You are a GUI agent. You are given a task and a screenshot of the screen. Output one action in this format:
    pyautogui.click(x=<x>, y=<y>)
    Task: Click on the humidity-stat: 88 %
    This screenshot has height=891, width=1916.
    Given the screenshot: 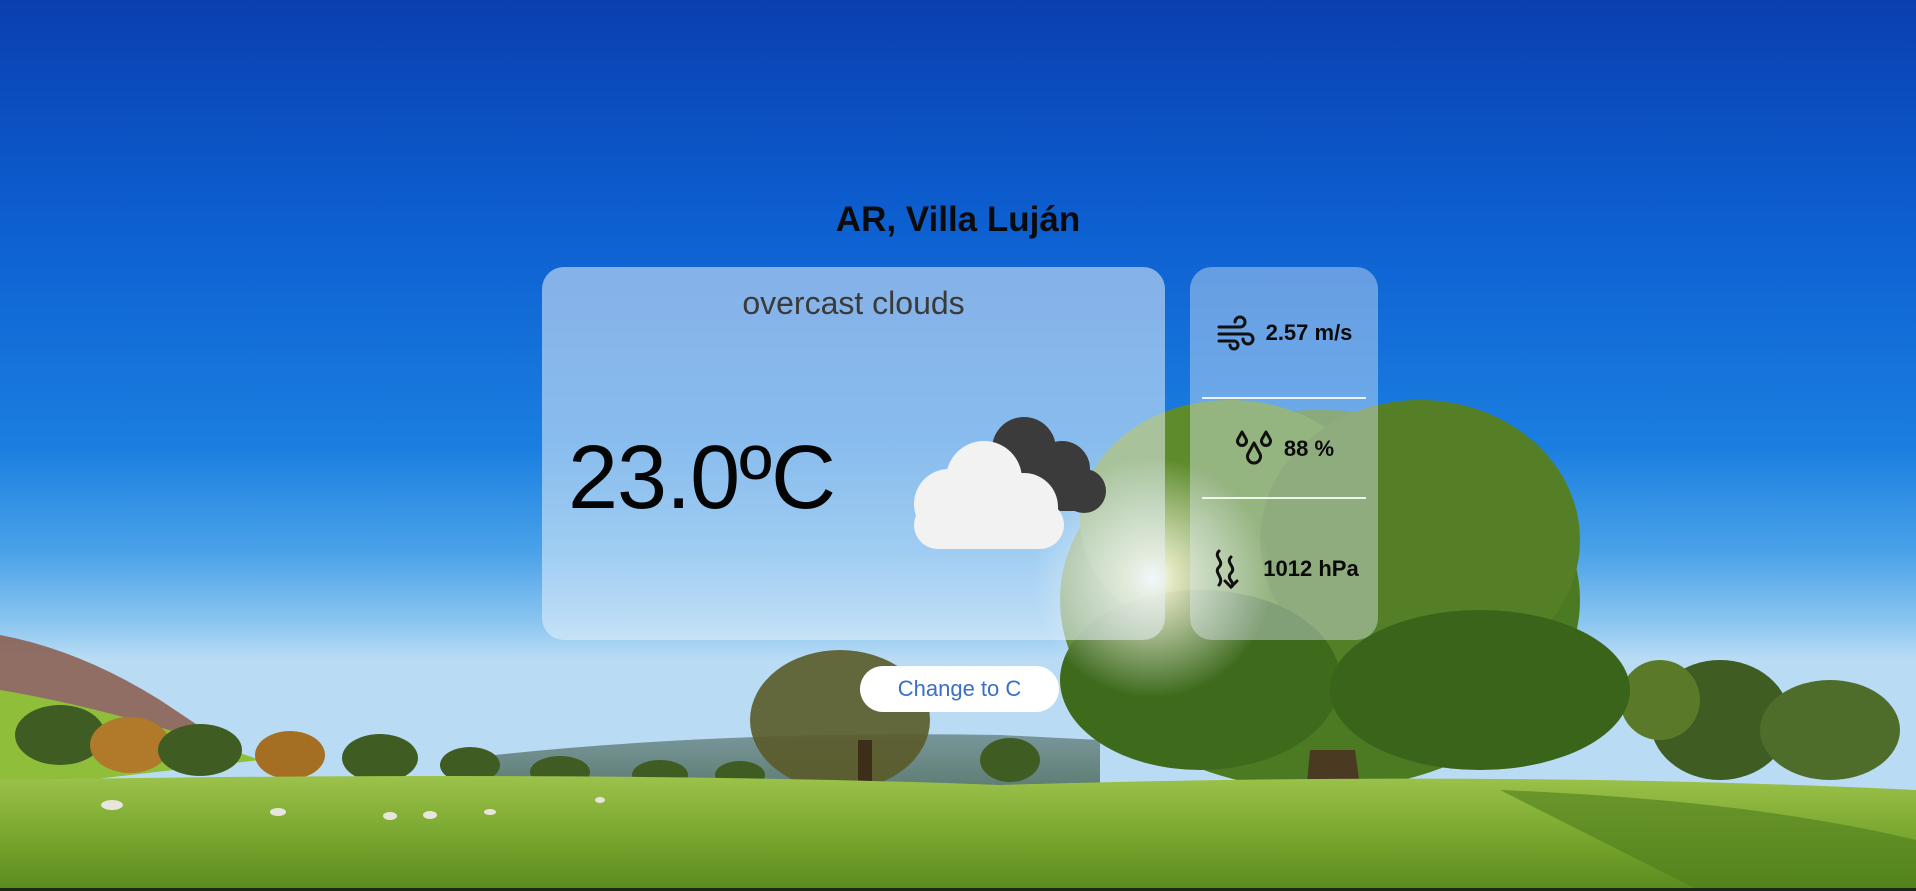 What is the action you would take?
    pyautogui.click(x=1284, y=449)
    